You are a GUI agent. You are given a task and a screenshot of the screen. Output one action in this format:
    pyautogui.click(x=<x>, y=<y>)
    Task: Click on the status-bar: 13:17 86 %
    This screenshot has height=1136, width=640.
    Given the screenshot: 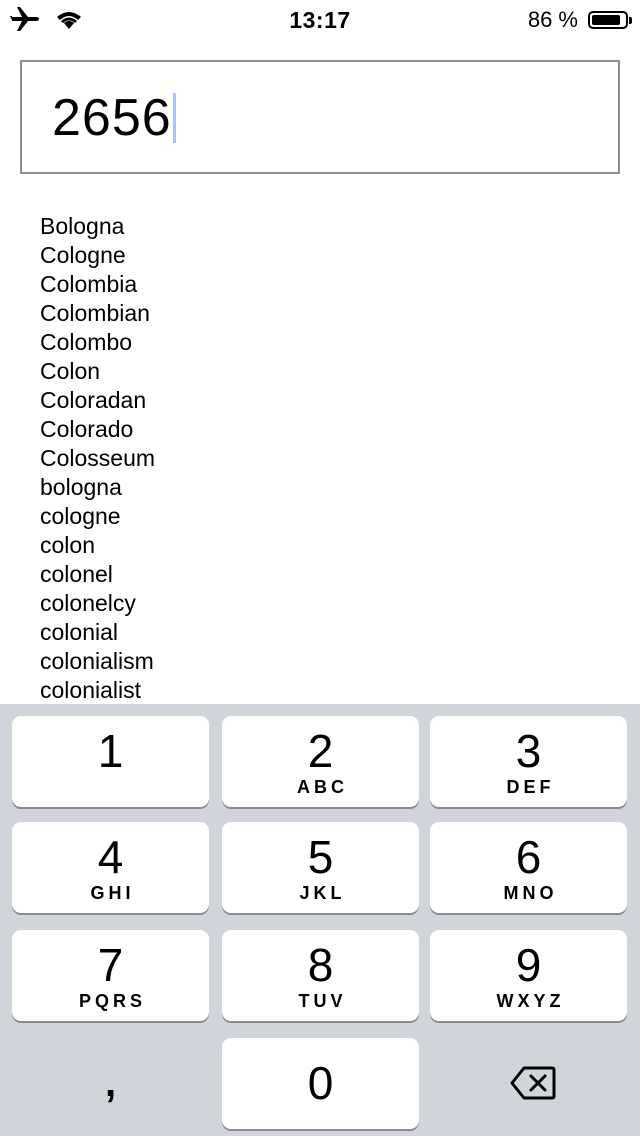 What is the action you would take?
    pyautogui.click(x=320, y=20)
    